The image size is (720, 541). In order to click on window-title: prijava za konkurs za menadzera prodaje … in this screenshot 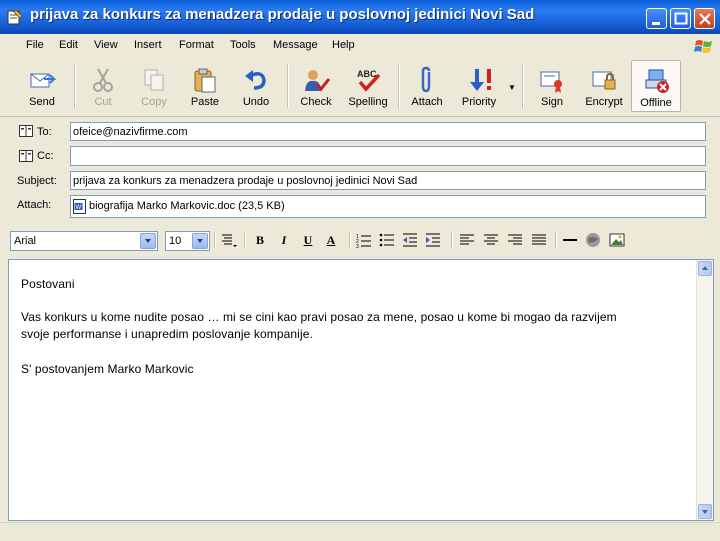, I will do `click(282, 14)`.